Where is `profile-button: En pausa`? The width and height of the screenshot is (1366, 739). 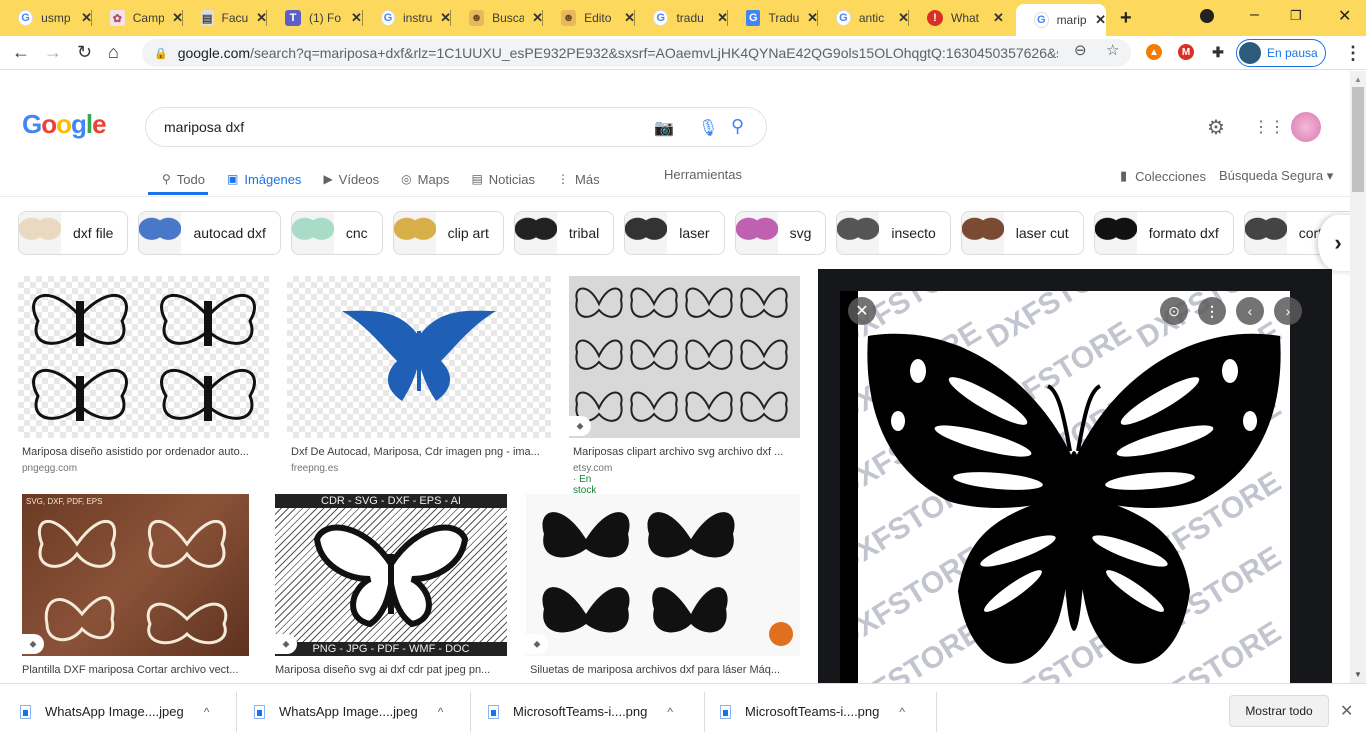
profile-button: En pausa is located at coordinates (1281, 53).